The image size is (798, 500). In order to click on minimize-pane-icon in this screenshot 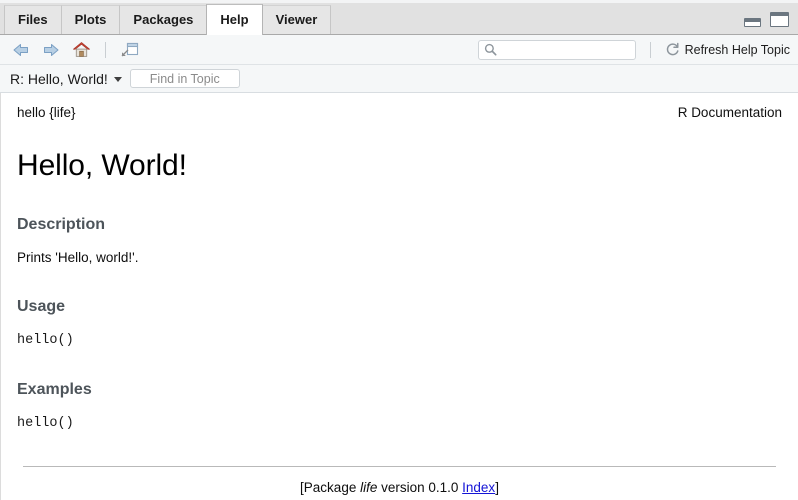, I will do `click(752, 22)`.